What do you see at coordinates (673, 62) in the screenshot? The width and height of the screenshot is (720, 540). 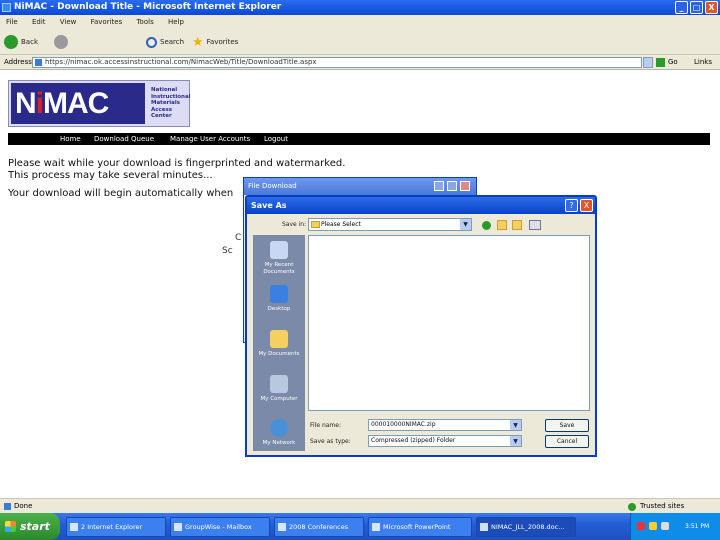 I see `go-button: Go` at bounding box center [673, 62].